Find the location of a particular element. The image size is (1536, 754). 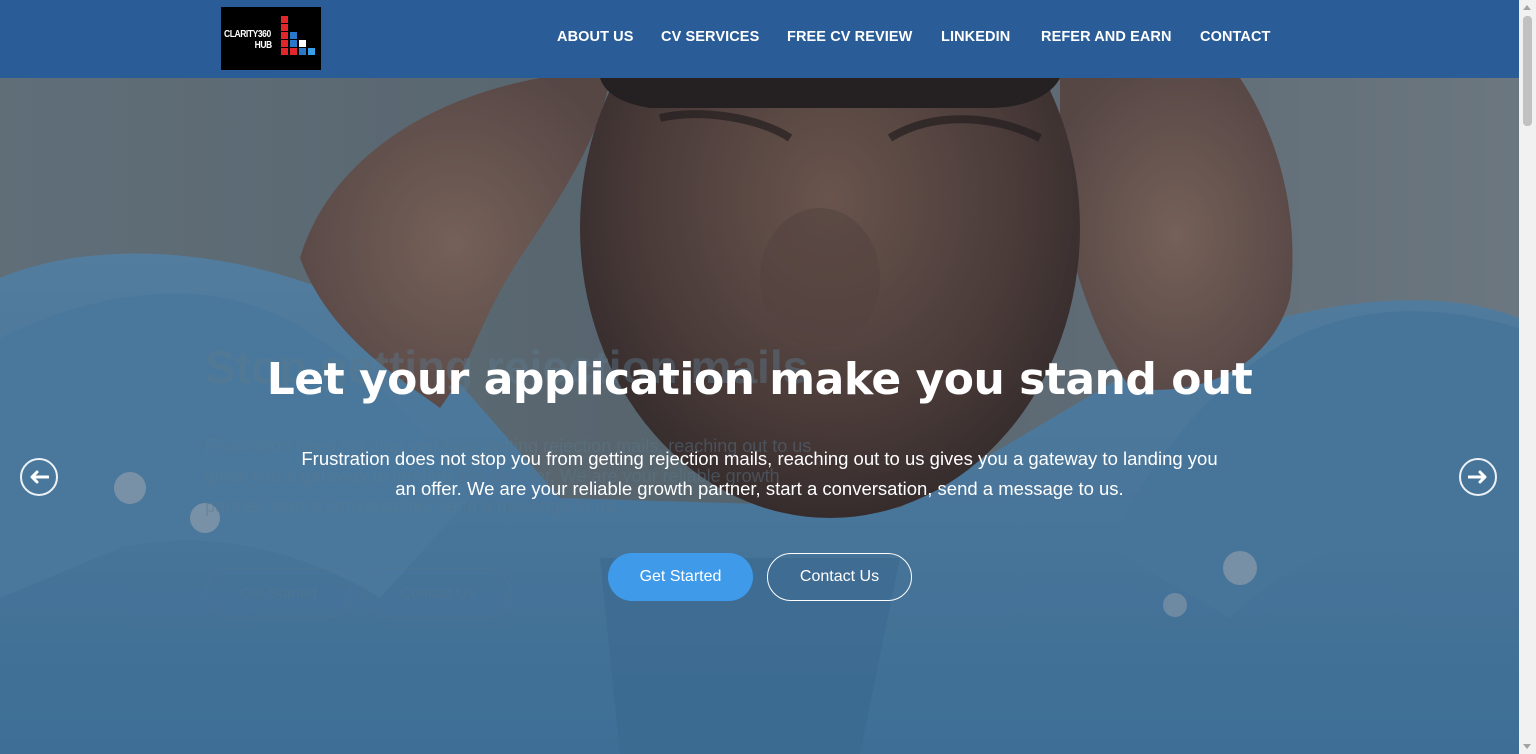

nav-contact: CONTACT is located at coordinates (1235, 37).